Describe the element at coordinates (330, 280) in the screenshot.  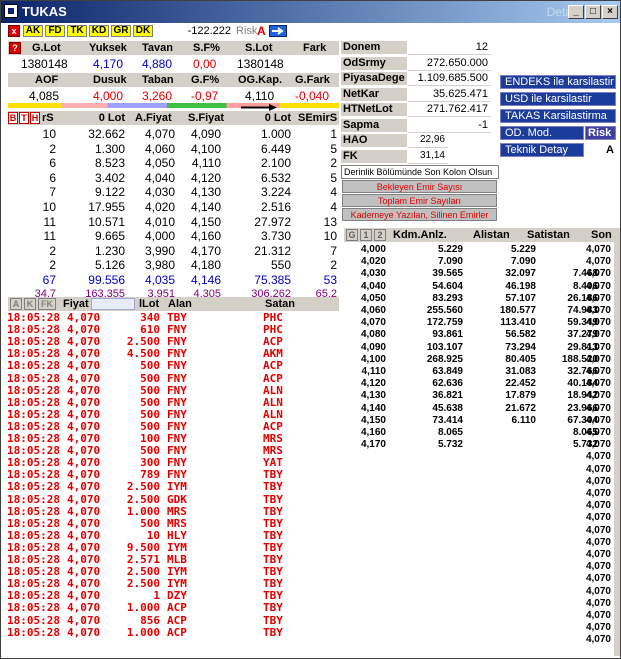
I see `orderbook-total: 53` at that location.